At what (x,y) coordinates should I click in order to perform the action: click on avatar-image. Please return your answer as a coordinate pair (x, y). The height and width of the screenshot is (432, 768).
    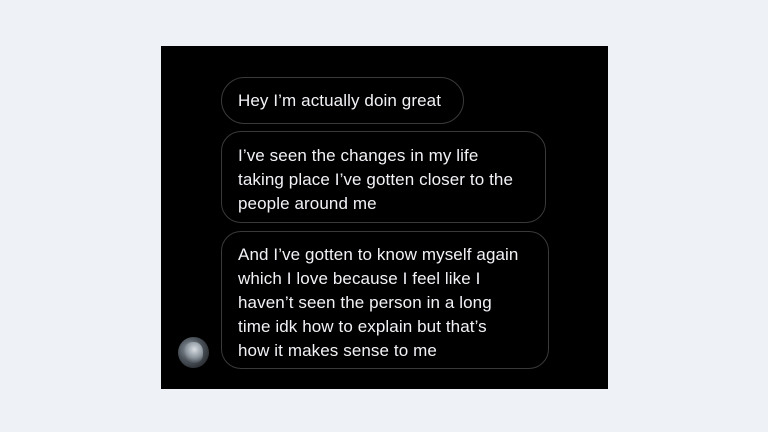
    Looking at the image, I should click on (193, 352).